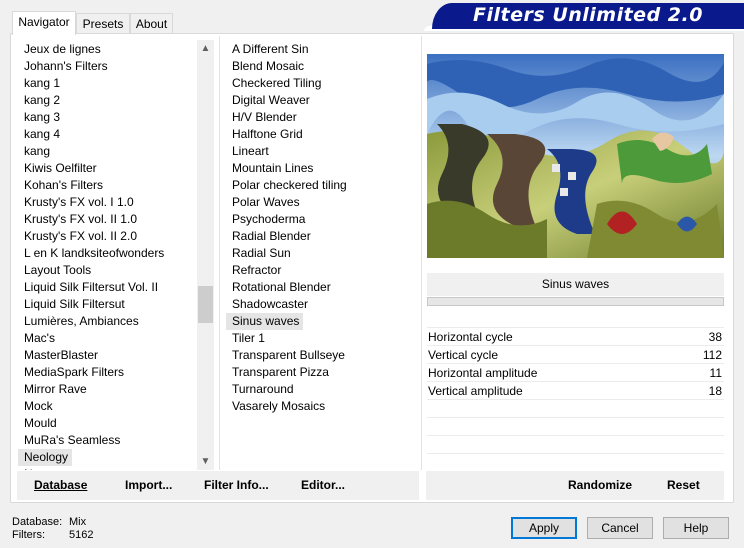 The image size is (744, 548). I want to click on randomize-button: Randomize, so click(600, 485).